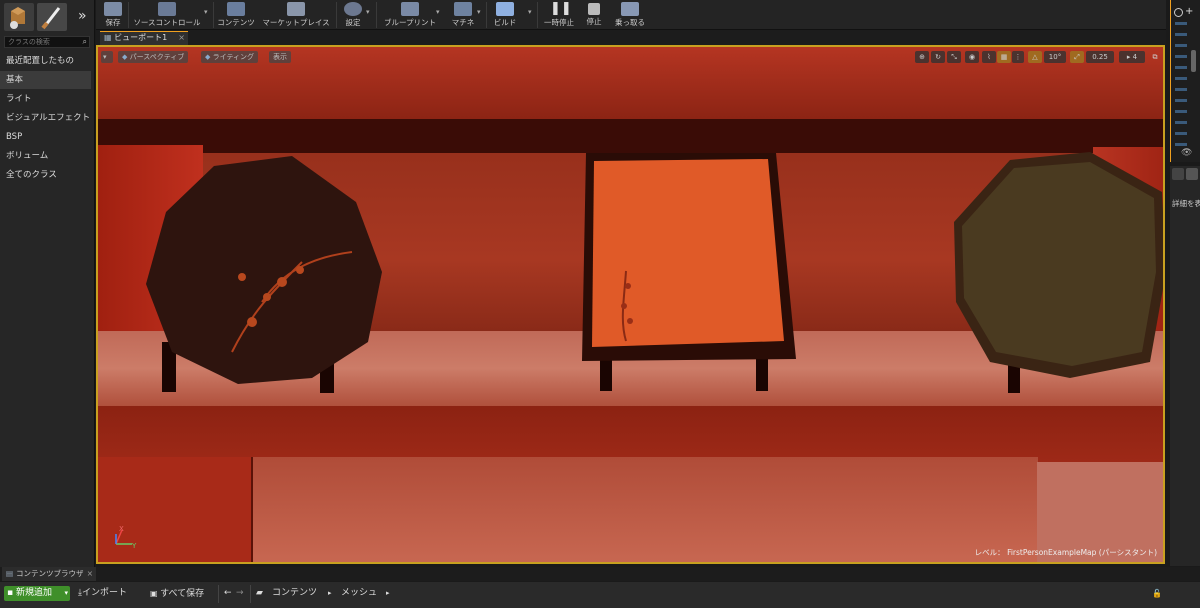 This screenshot has width=1200, height=608. I want to click on blueprint-button: ブループリント, so click(410, 15).